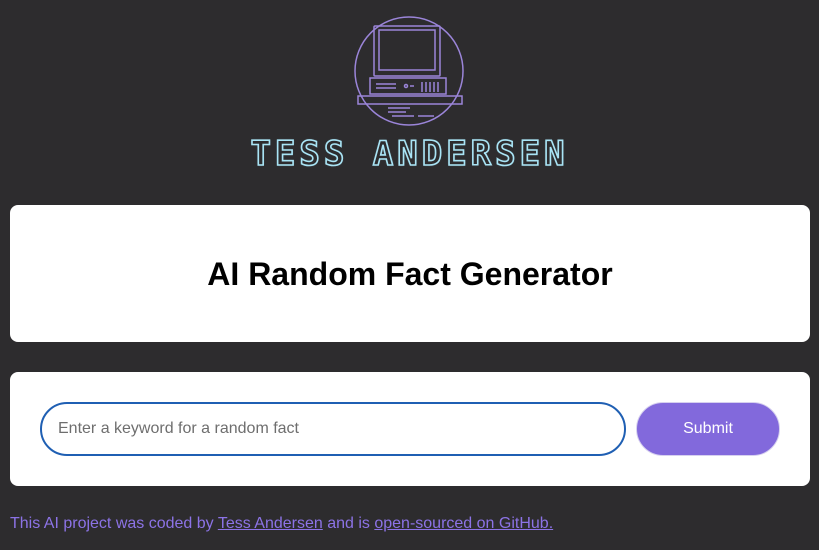  I want to click on submit-button: Submit, so click(708, 429).